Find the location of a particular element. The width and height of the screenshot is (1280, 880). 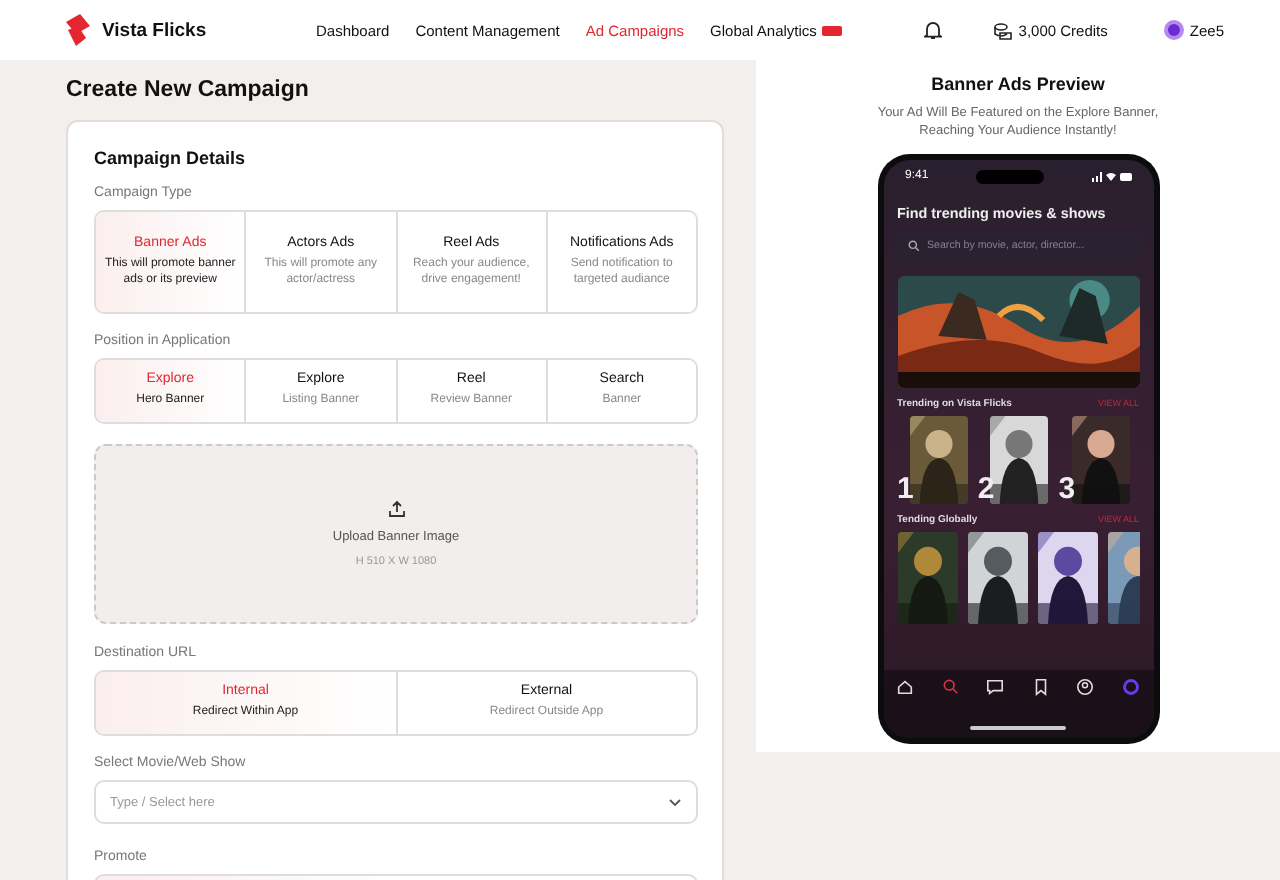

chat-icon is located at coordinates (995, 686).